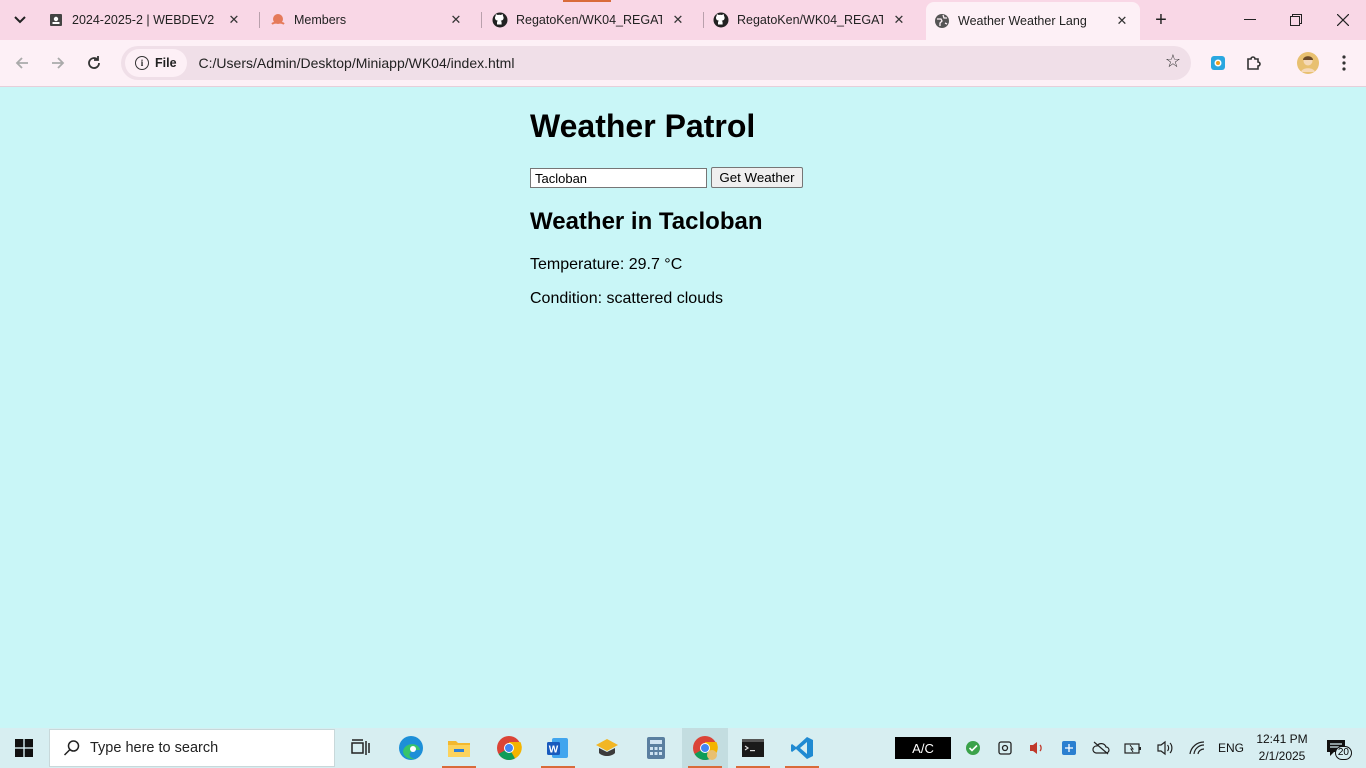 The width and height of the screenshot is (1366, 768). Describe the element at coordinates (459, 748) in the screenshot. I see `file-explorer-icon` at that location.